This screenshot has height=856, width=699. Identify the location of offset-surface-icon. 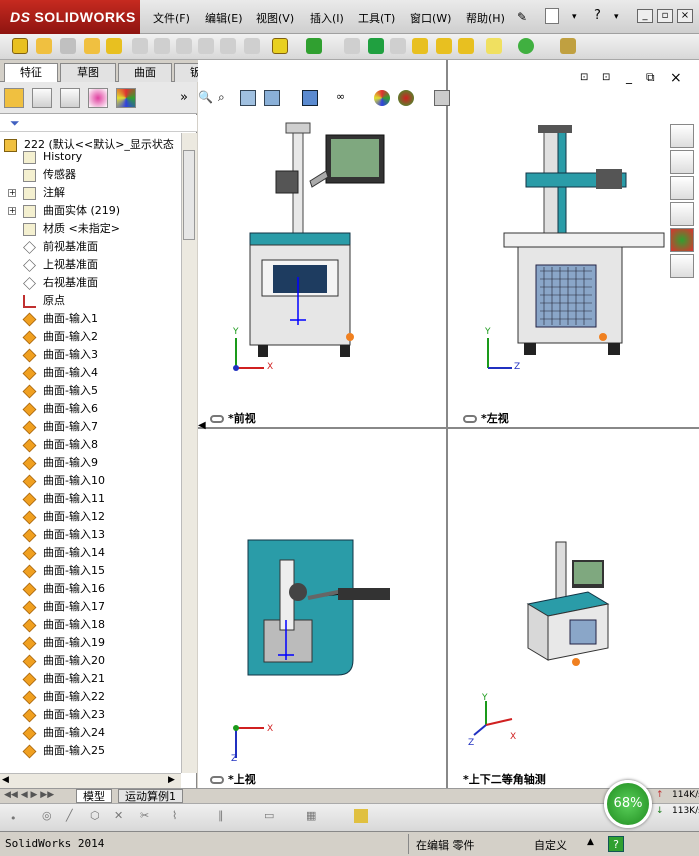
(184, 46).